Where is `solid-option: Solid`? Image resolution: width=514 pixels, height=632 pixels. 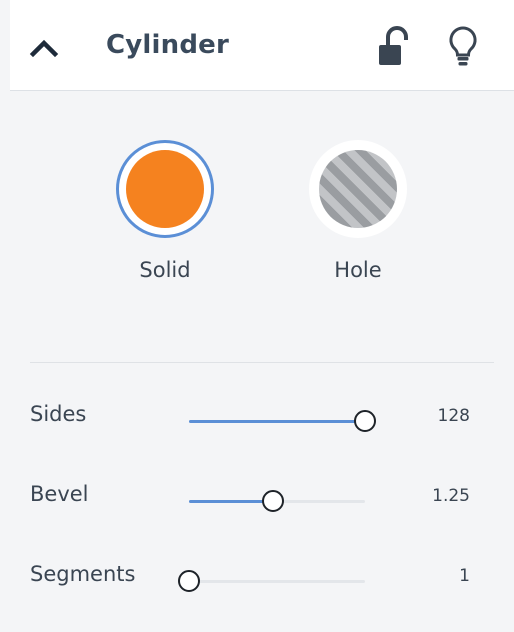
solid-option: Solid is located at coordinates (165, 211).